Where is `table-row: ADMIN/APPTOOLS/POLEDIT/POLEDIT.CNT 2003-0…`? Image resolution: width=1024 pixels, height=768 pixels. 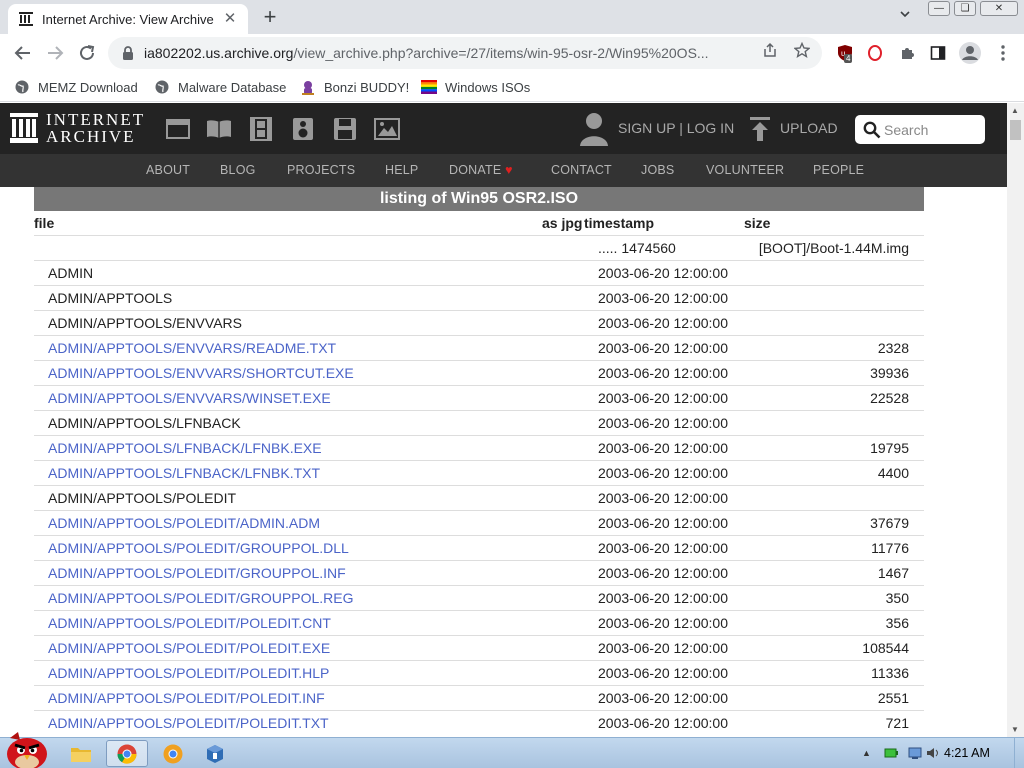 table-row: ADMIN/APPTOOLS/POLEDIT/POLEDIT.CNT 2003-0… is located at coordinates (479, 622).